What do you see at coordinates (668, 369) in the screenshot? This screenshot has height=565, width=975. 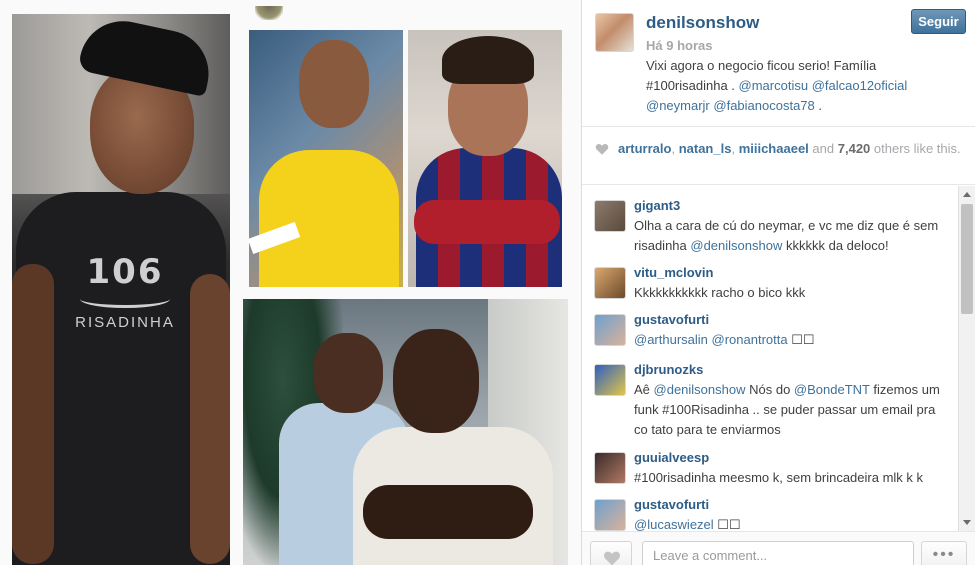 I see `commenter-username: djbrunozks` at bounding box center [668, 369].